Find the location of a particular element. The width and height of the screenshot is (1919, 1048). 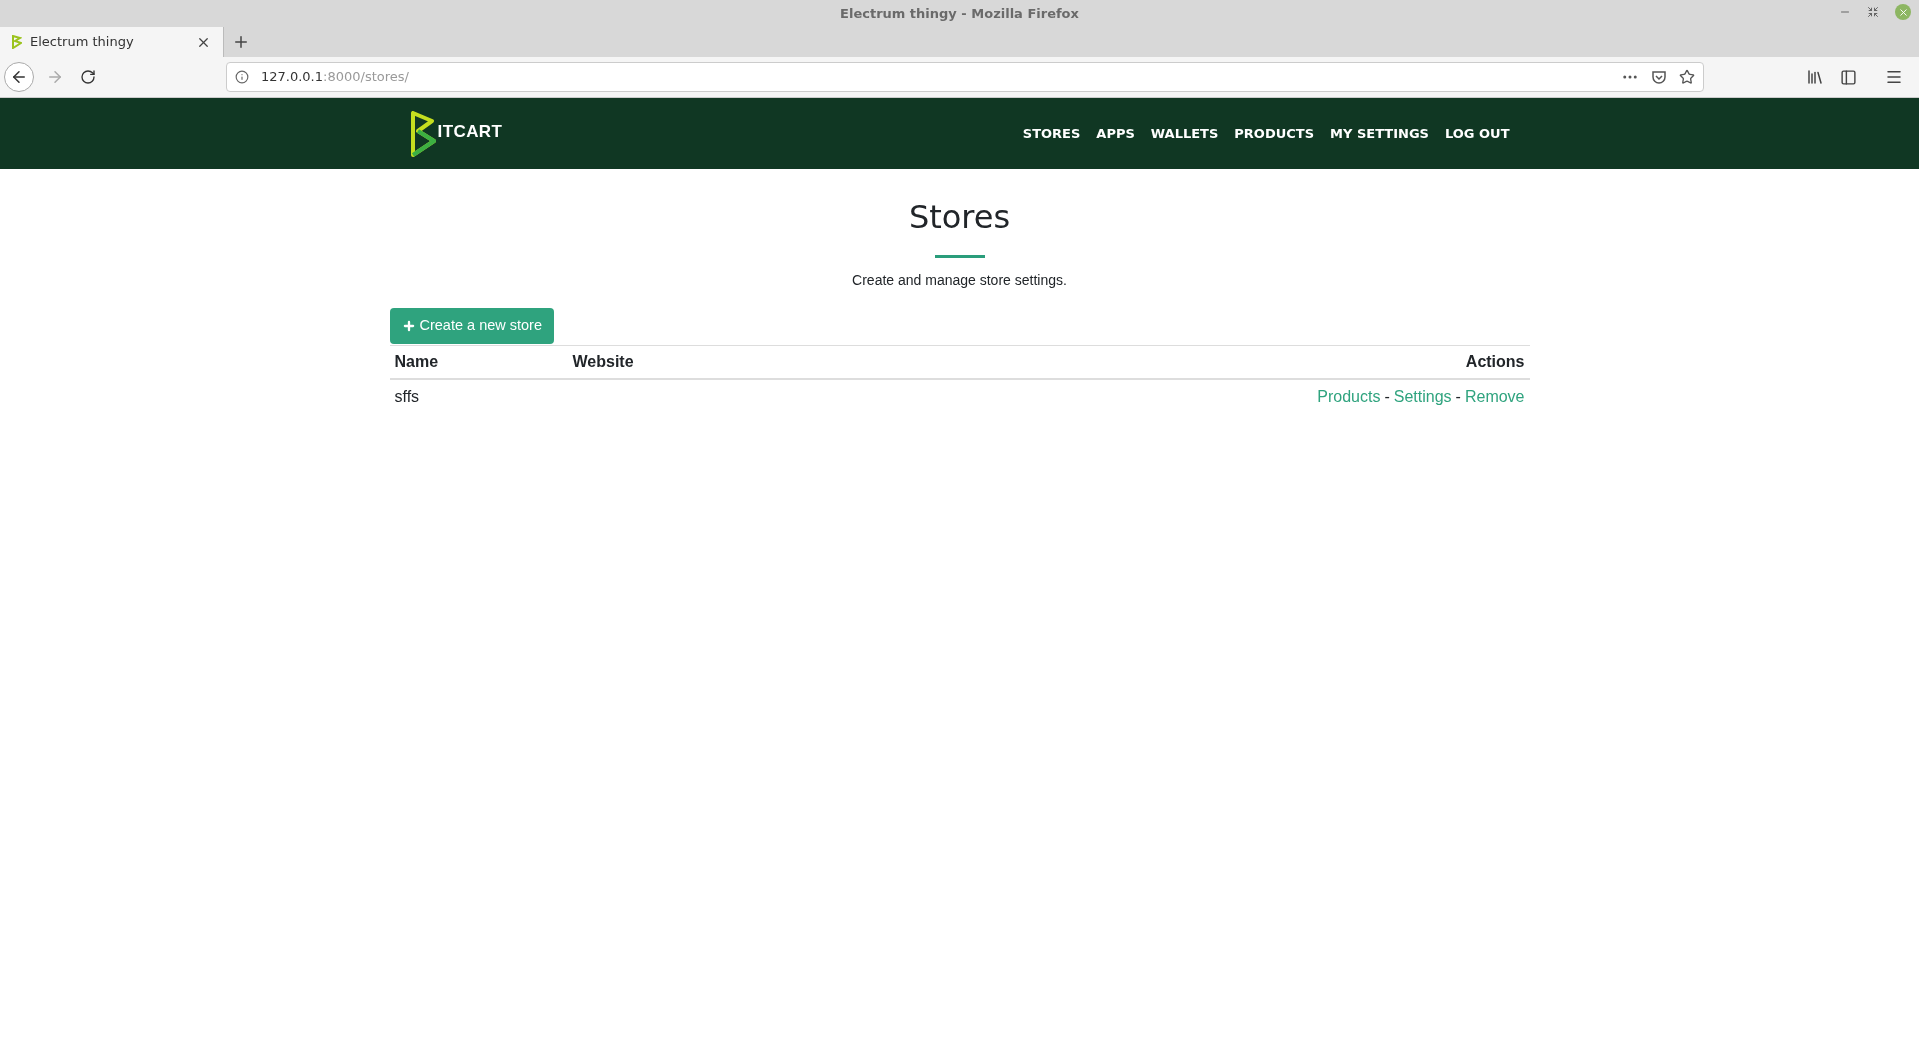

url-text: 127.0.0.1:8000/stores/ is located at coordinates (335, 77).